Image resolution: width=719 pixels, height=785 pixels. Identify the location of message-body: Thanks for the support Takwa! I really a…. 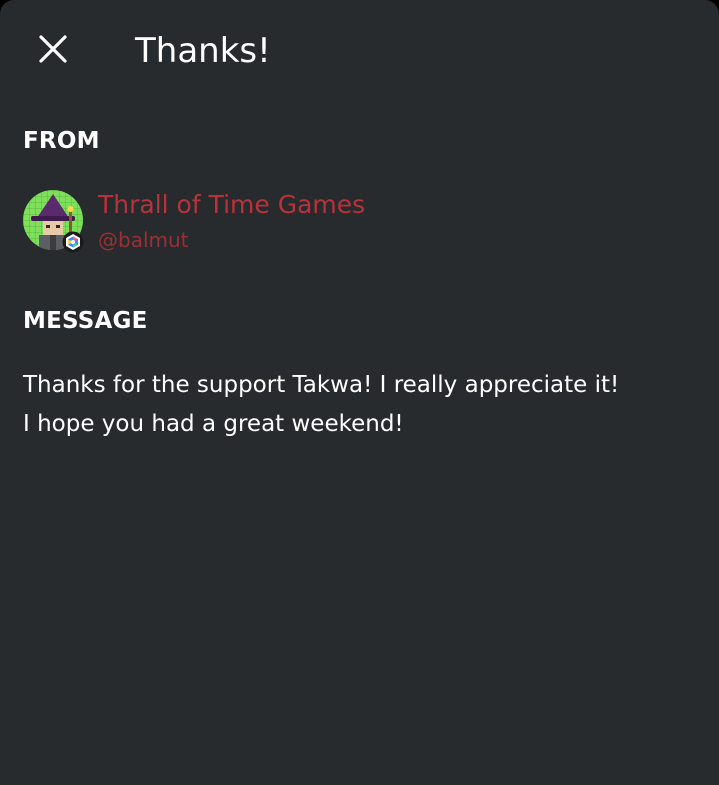
(363, 405).